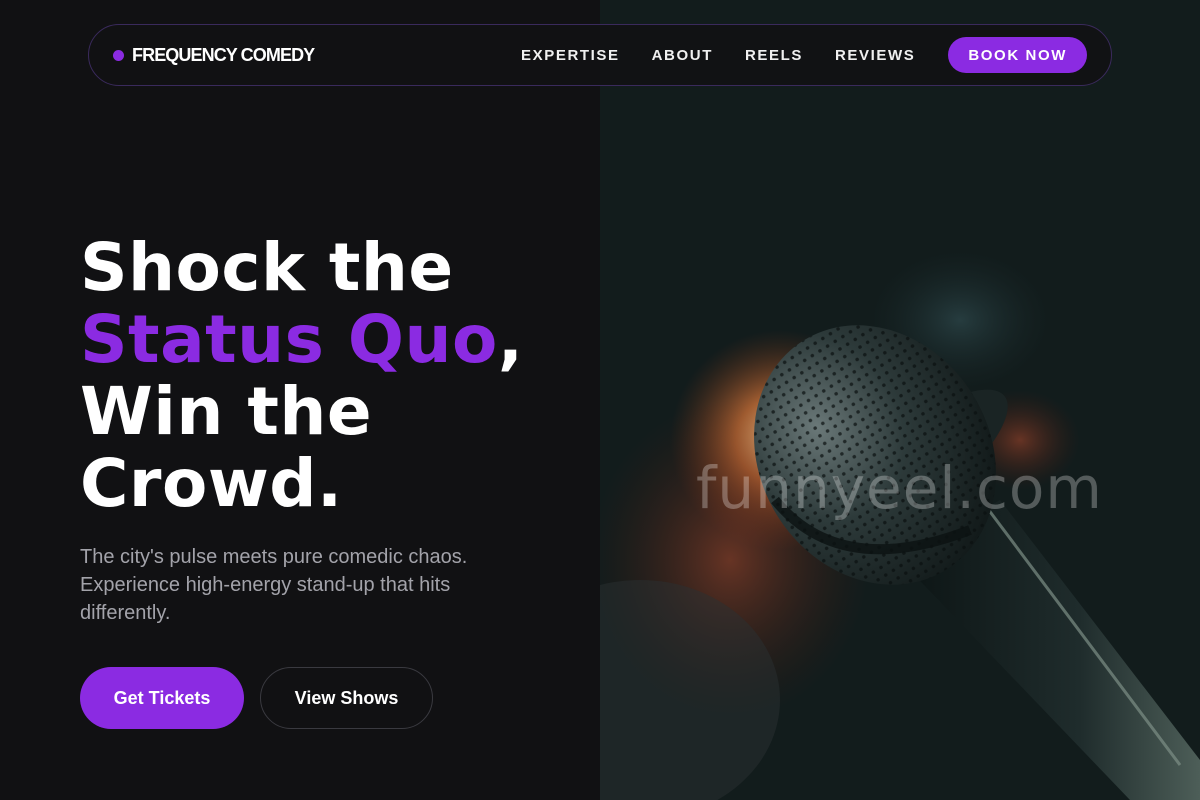 The image size is (1200, 800). Describe the element at coordinates (570, 55) in the screenshot. I see `nav-link-expertise: EXPERTISE` at that location.